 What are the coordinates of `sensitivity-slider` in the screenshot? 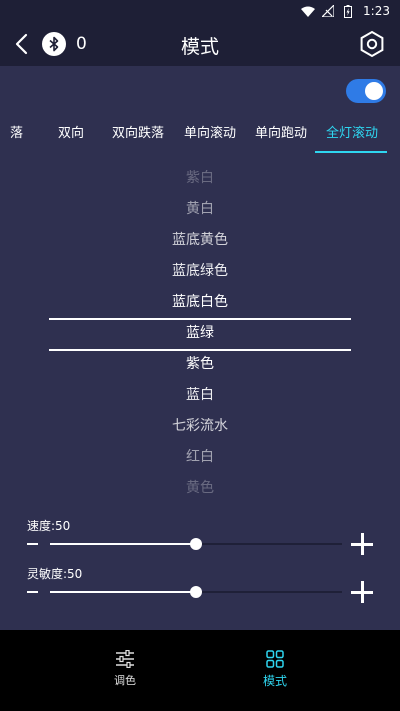 It's located at (196, 592).